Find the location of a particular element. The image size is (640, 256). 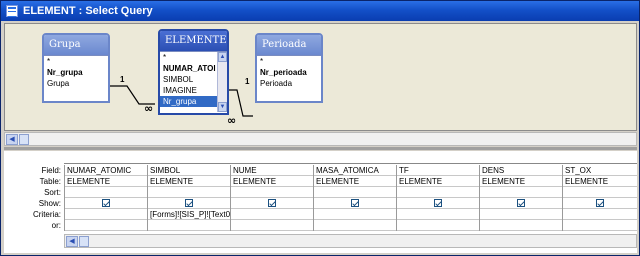

table-elemente-field: SIMBOL is located at coordinates (190, 79).